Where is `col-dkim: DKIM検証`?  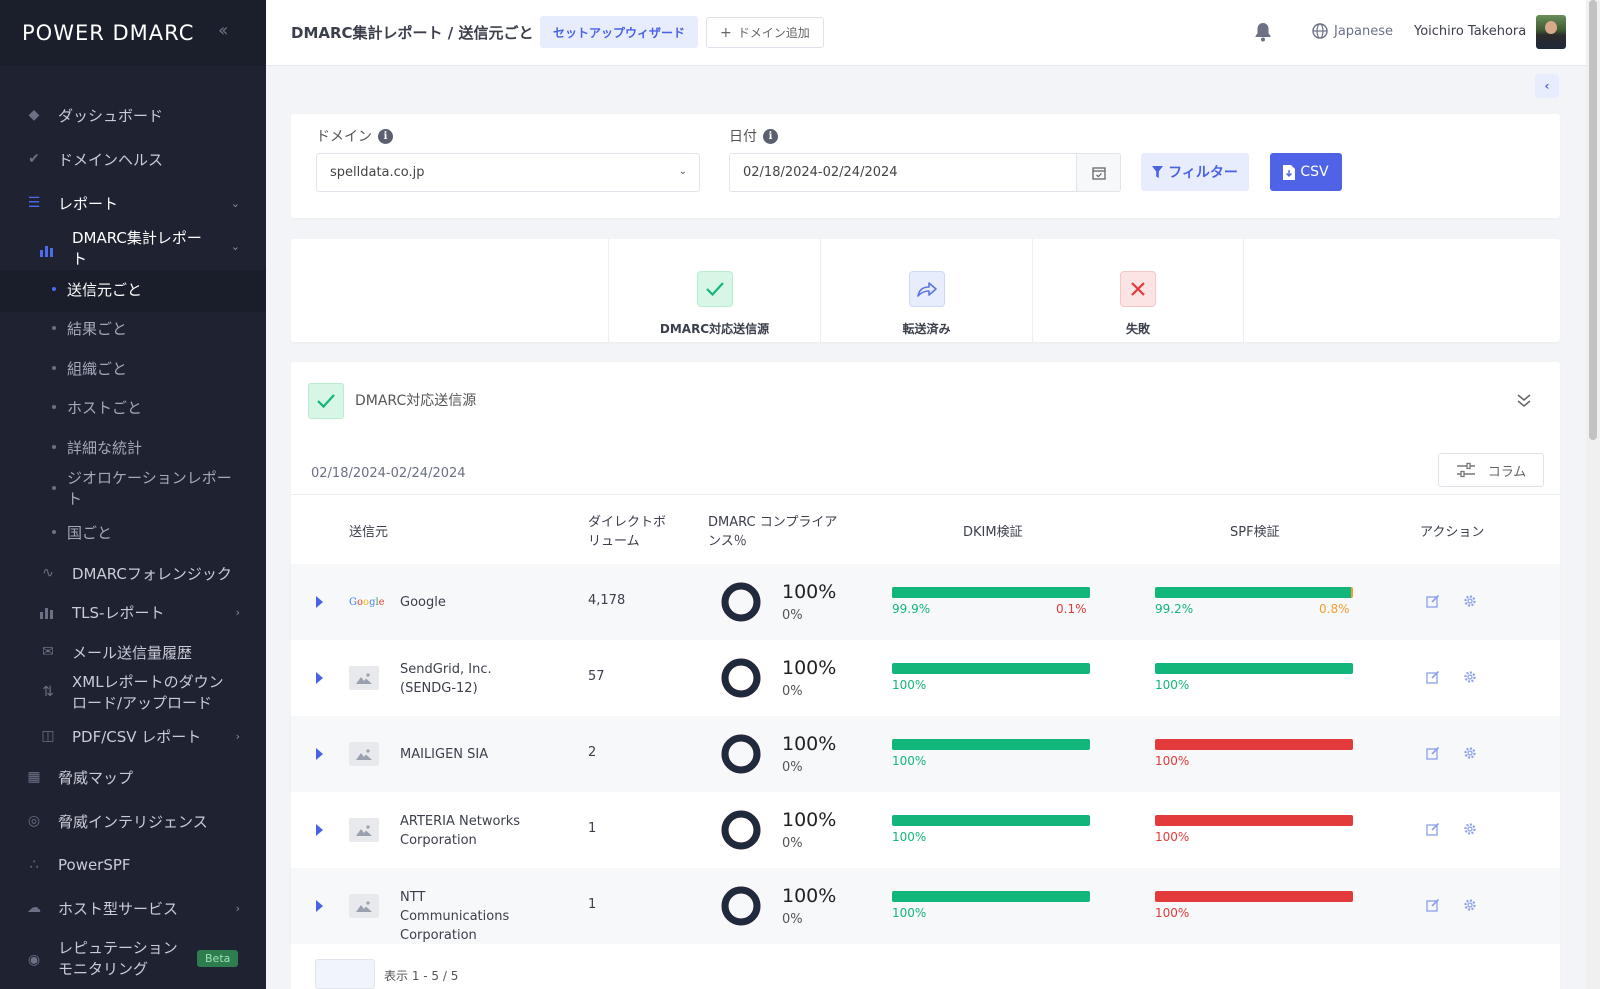 col-dkim: DKIM検証 is located at coordinates (993, 532).